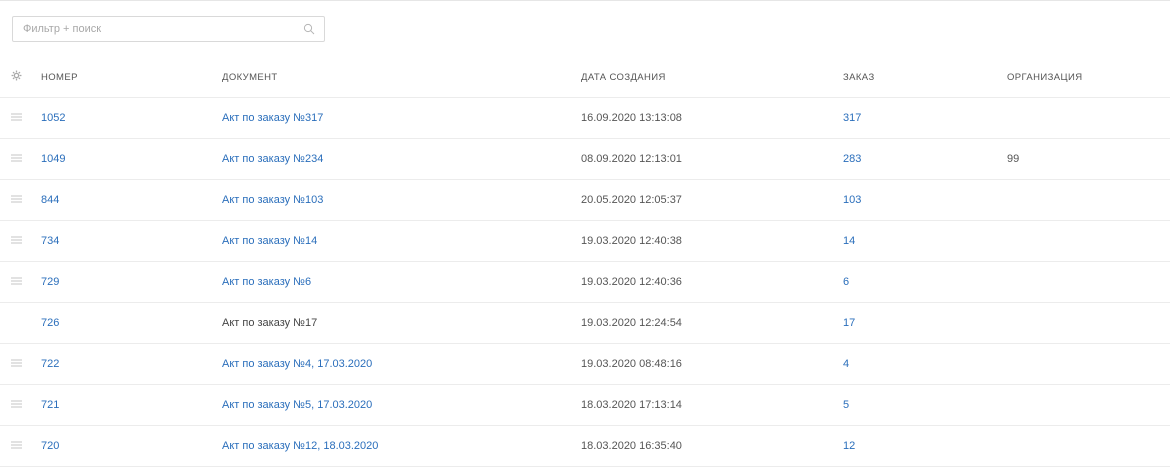 This screenshot has height=467, width=1170. What do you see at coordinates (631, 282) in the screenshot?
I see `row-created-date: 19.03.2020 12:40:36` at bounding box center [631, 282].